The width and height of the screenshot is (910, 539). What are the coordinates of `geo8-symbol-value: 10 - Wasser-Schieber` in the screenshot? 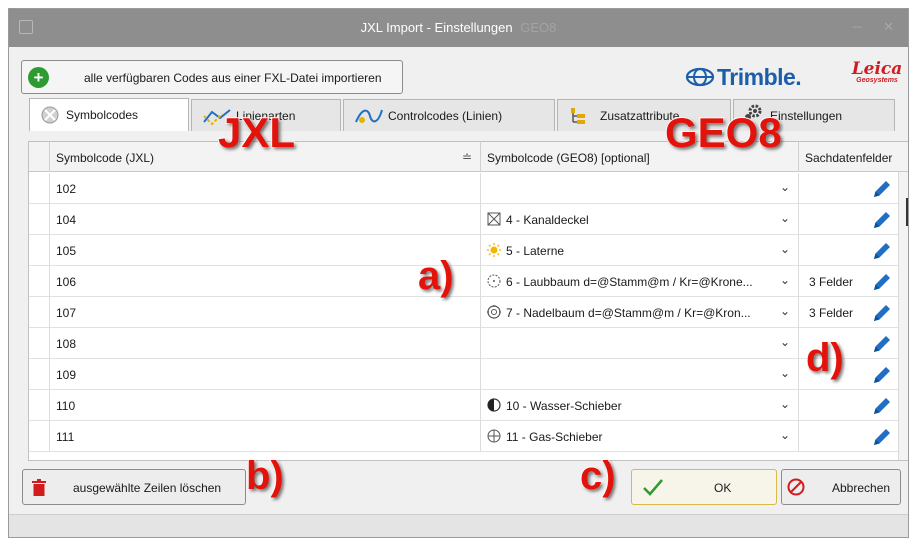 It's located at (564, 406).